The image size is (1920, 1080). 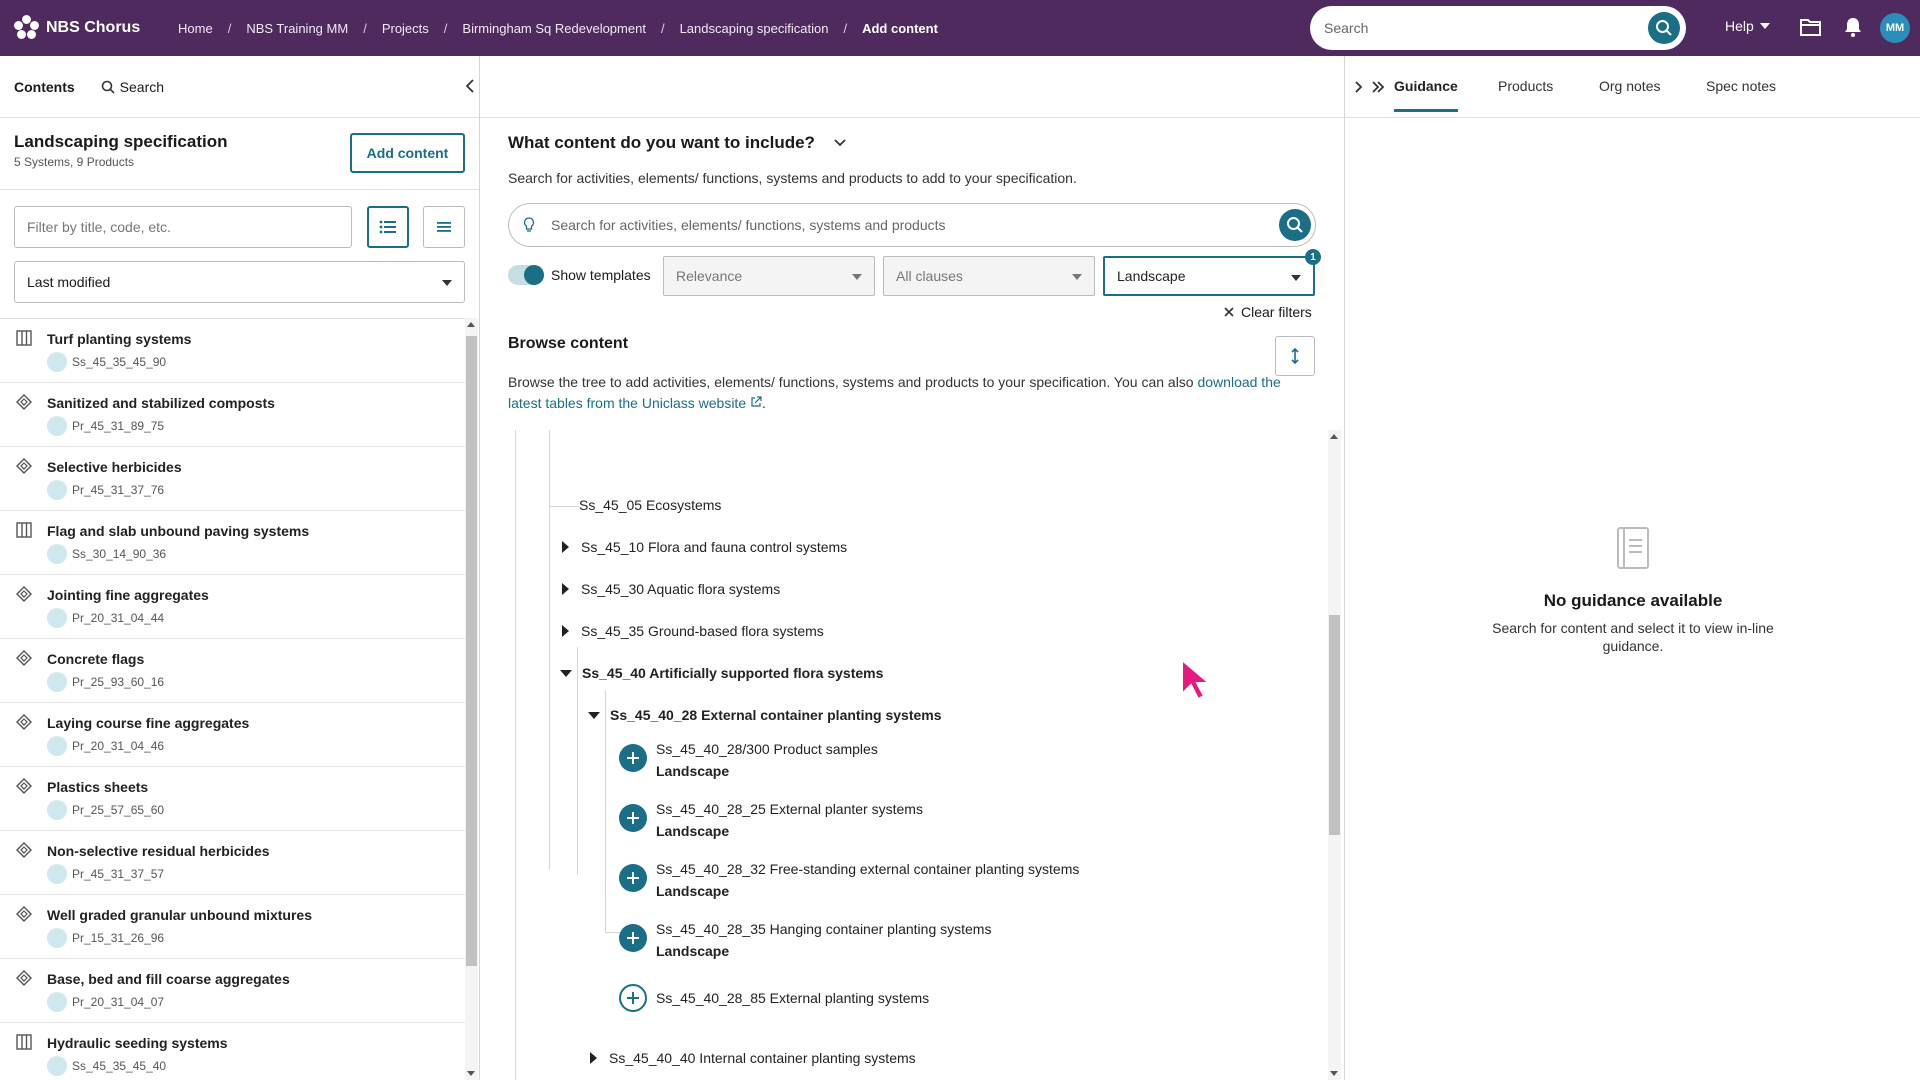 What do you see at coordinates (444, 227) in the screenshot?
I see `compact-view-button` at bounding box center [444, 227].